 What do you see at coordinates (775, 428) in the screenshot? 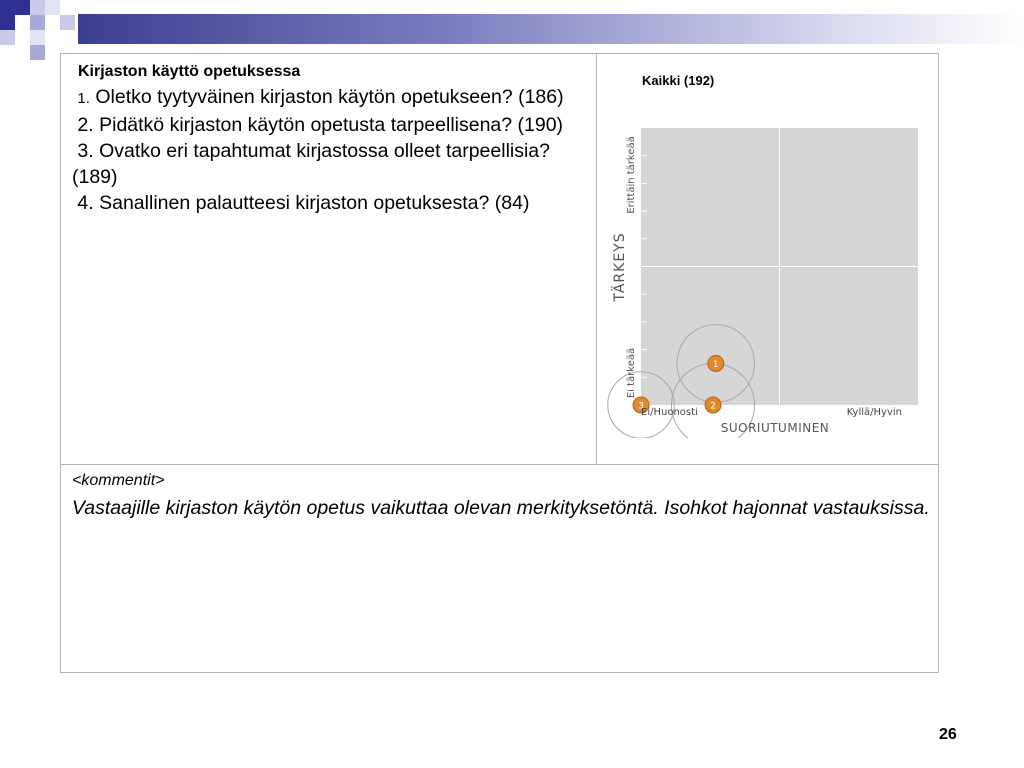
I see `x-axis-label: SUORIUTUMINEN` at bounding box center [775, 428].